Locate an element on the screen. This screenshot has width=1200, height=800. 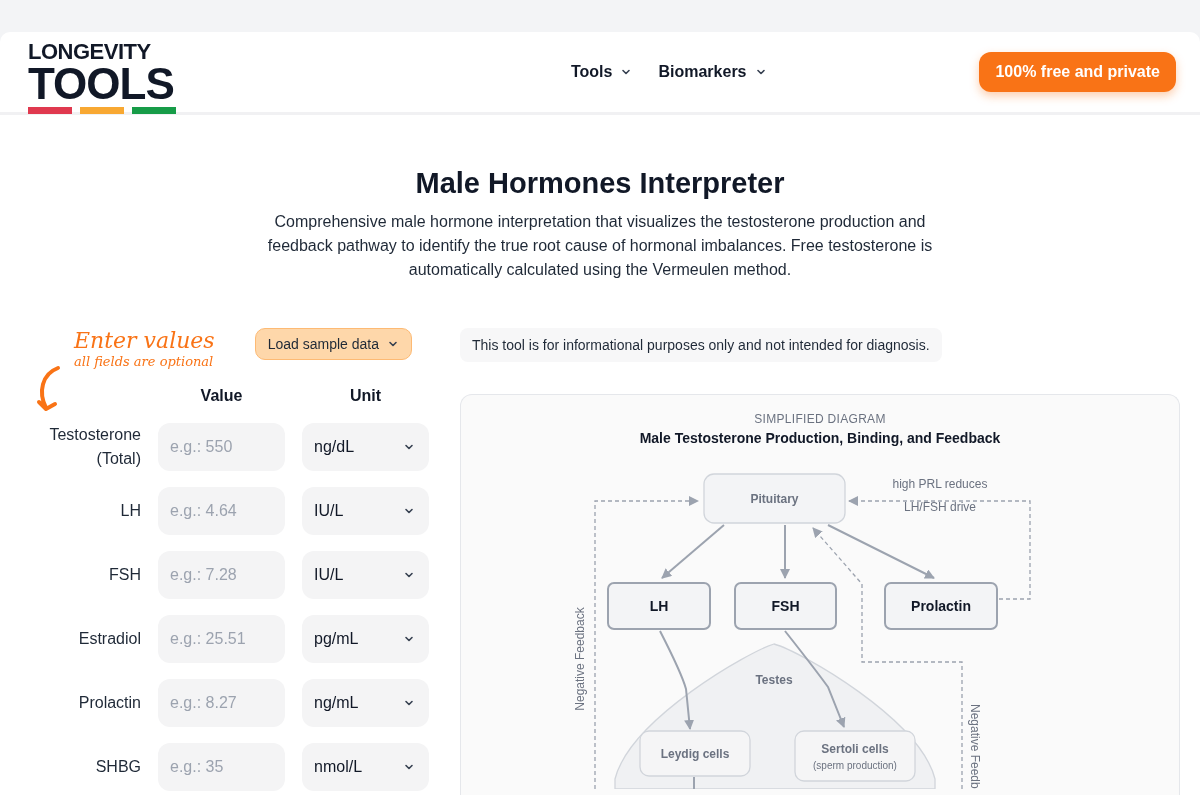
node-label: Sertoli cells is located at coordinates (855, 749).